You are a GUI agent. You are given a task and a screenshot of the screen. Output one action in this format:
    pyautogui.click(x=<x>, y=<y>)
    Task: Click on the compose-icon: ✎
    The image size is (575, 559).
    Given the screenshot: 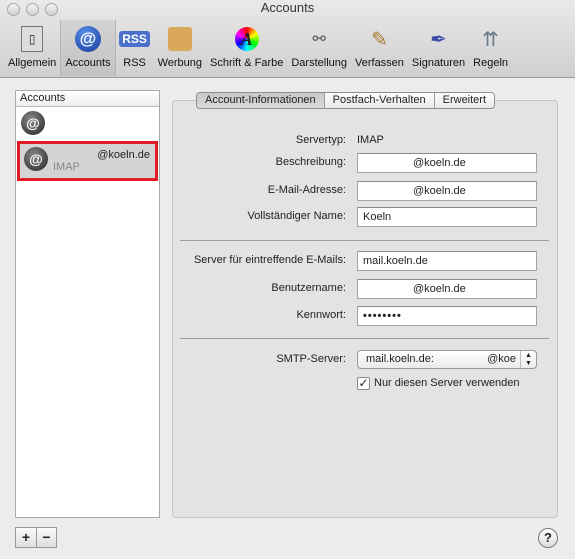 What is the action you would take?
    pyautogui.click(x=379, y=39)
    